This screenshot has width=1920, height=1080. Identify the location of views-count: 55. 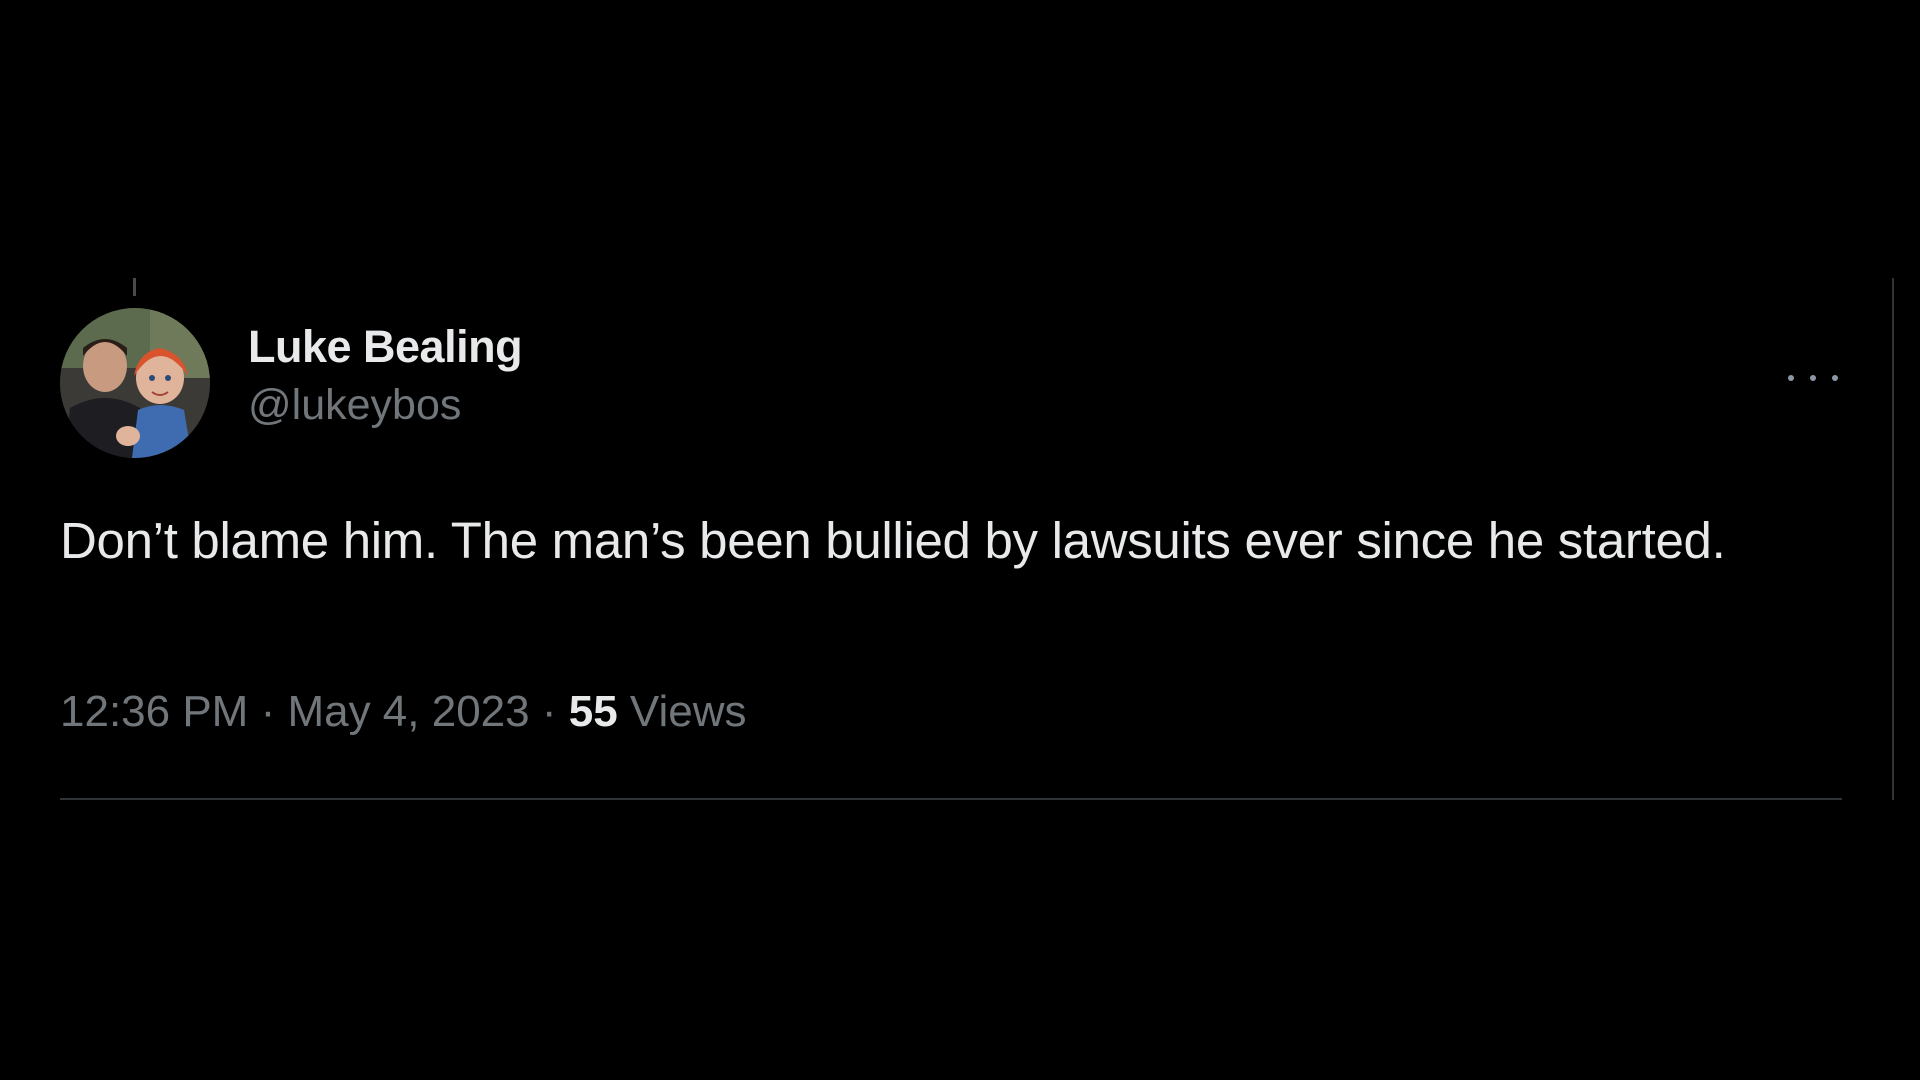
(593, 711).